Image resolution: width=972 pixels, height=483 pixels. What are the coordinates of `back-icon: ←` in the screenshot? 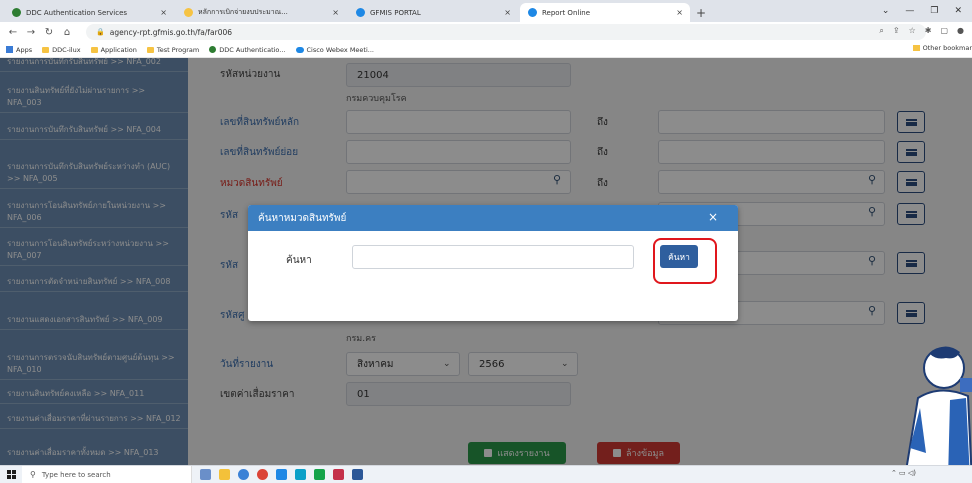 It's located at (13, 32).